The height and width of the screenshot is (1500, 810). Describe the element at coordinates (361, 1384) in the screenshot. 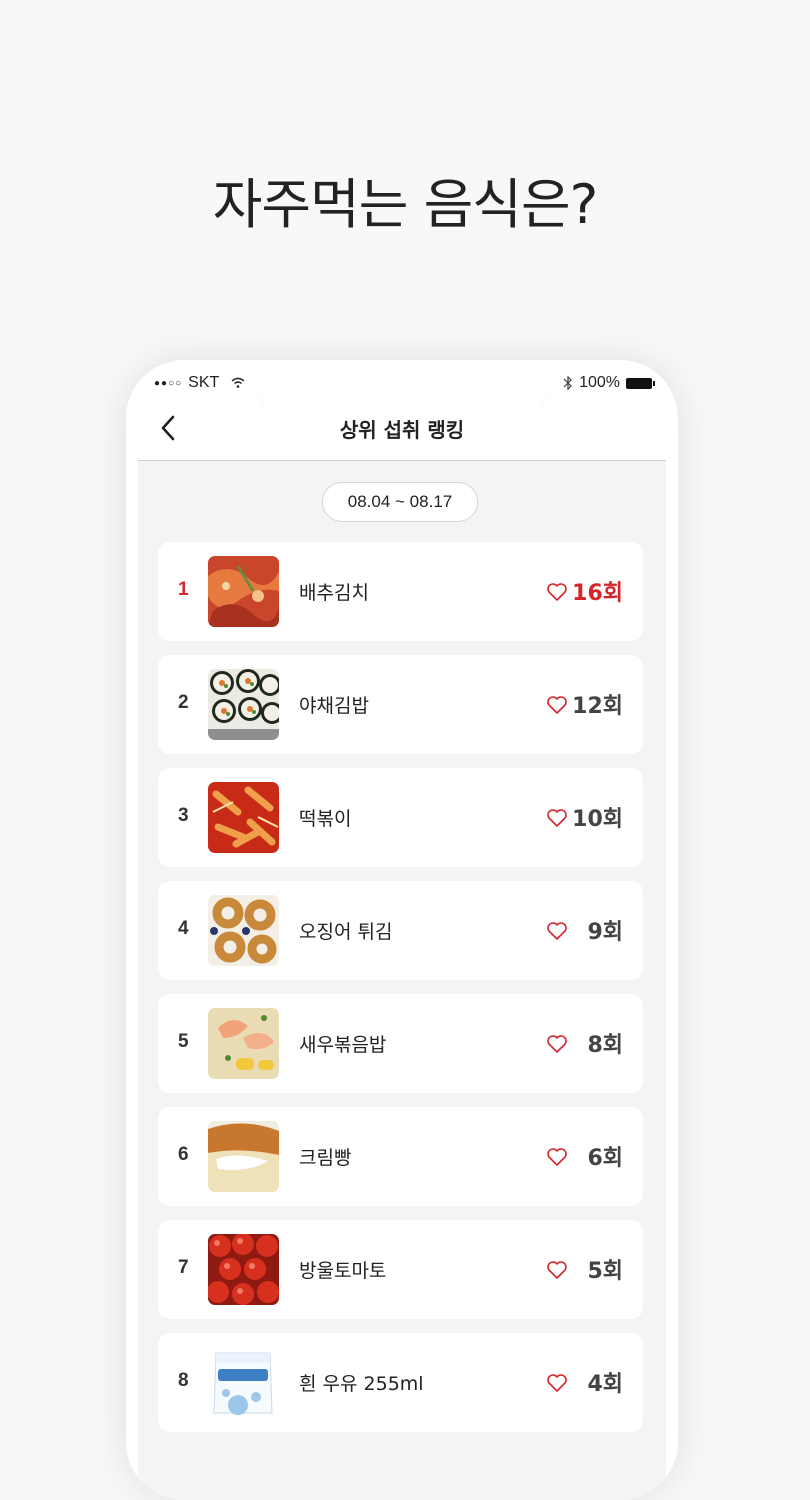

I see `food-name: 흰 우유 255ml` at that location.